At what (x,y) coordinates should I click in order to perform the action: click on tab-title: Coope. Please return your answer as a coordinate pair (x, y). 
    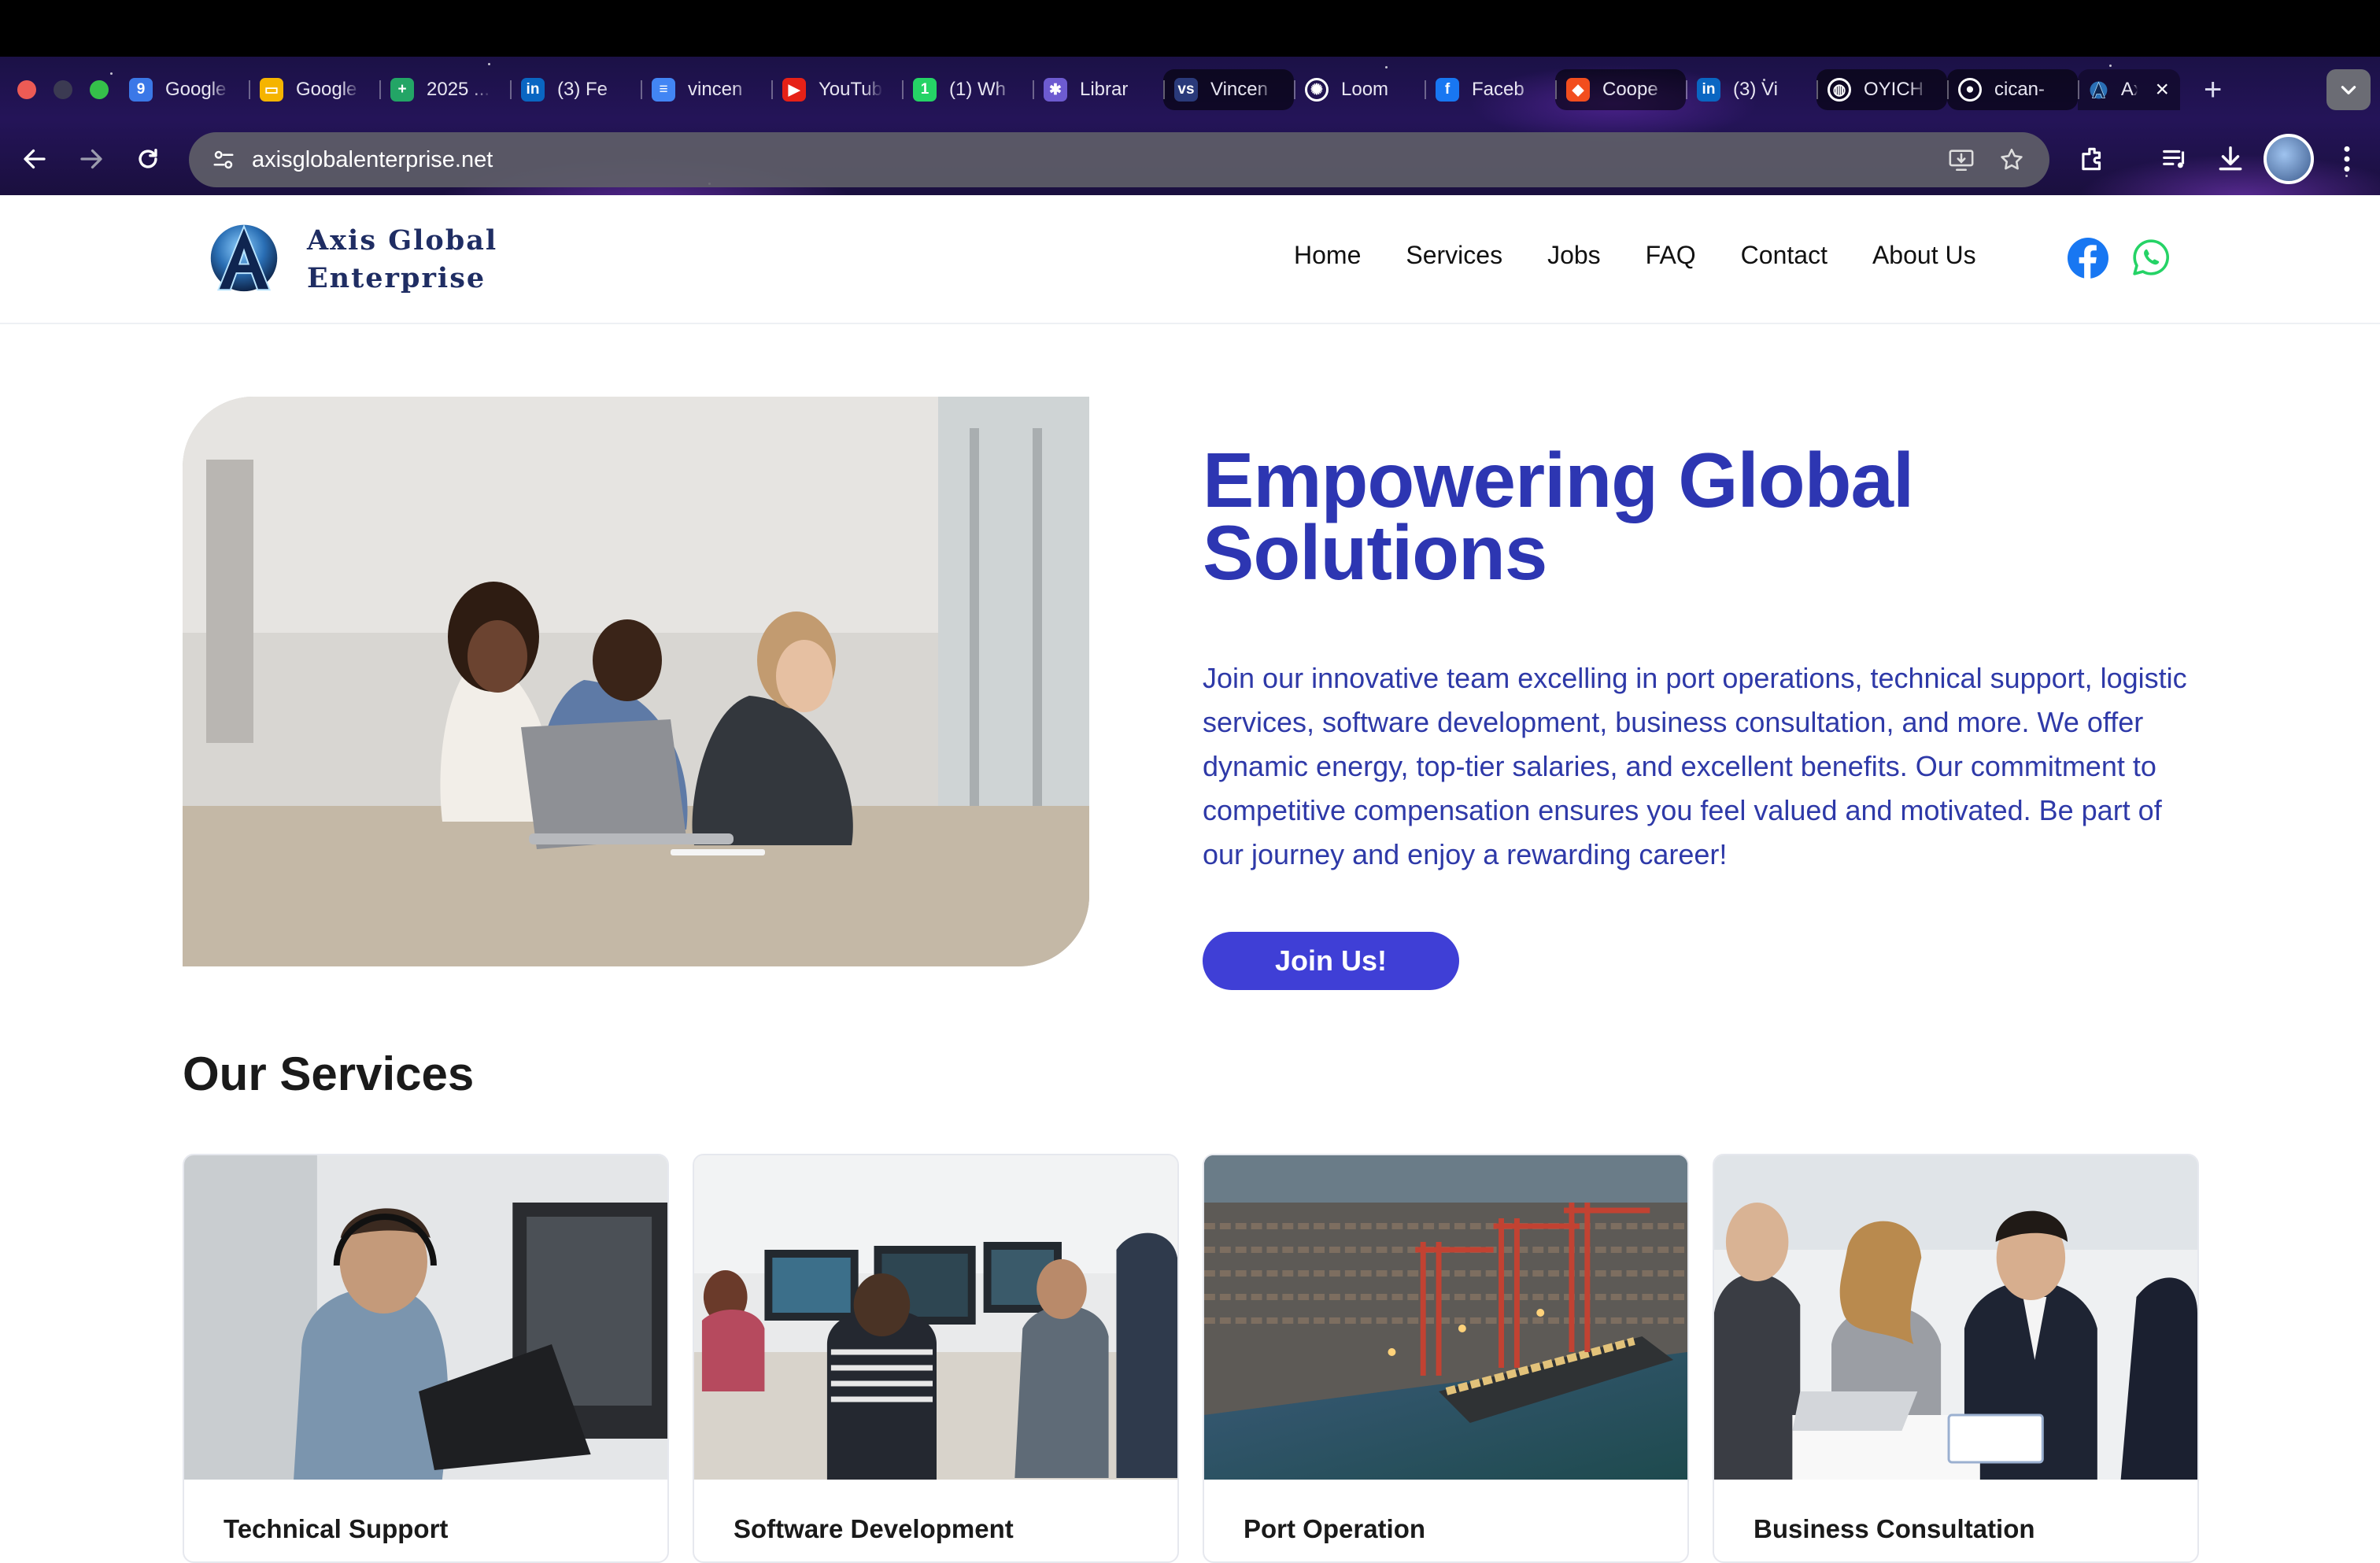
    Looking at the image, I should click on (1630, 89).